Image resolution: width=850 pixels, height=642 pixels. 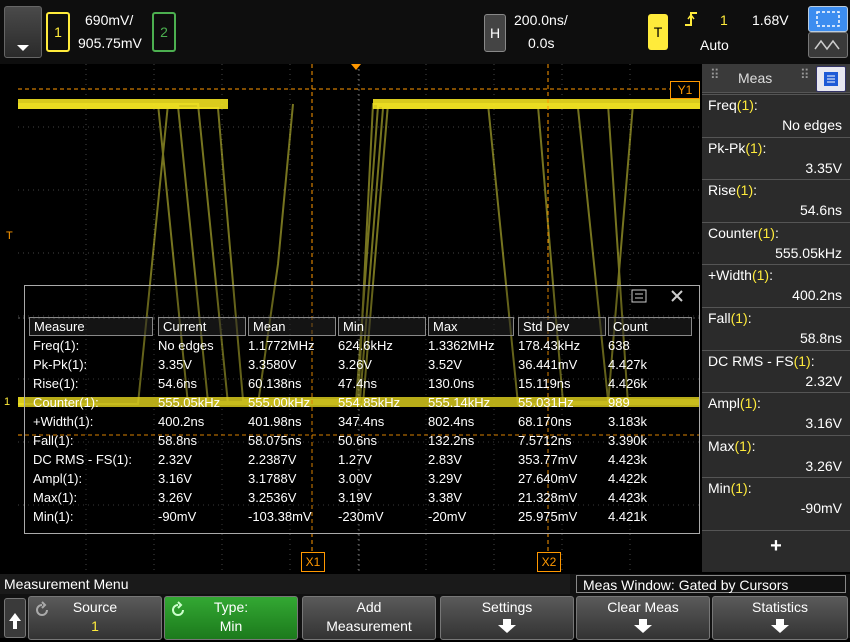 What do you see at coordinates (355, 478) in the screenshot?
I see `table-cell: 3.00V` at bounding box center [355, 478].